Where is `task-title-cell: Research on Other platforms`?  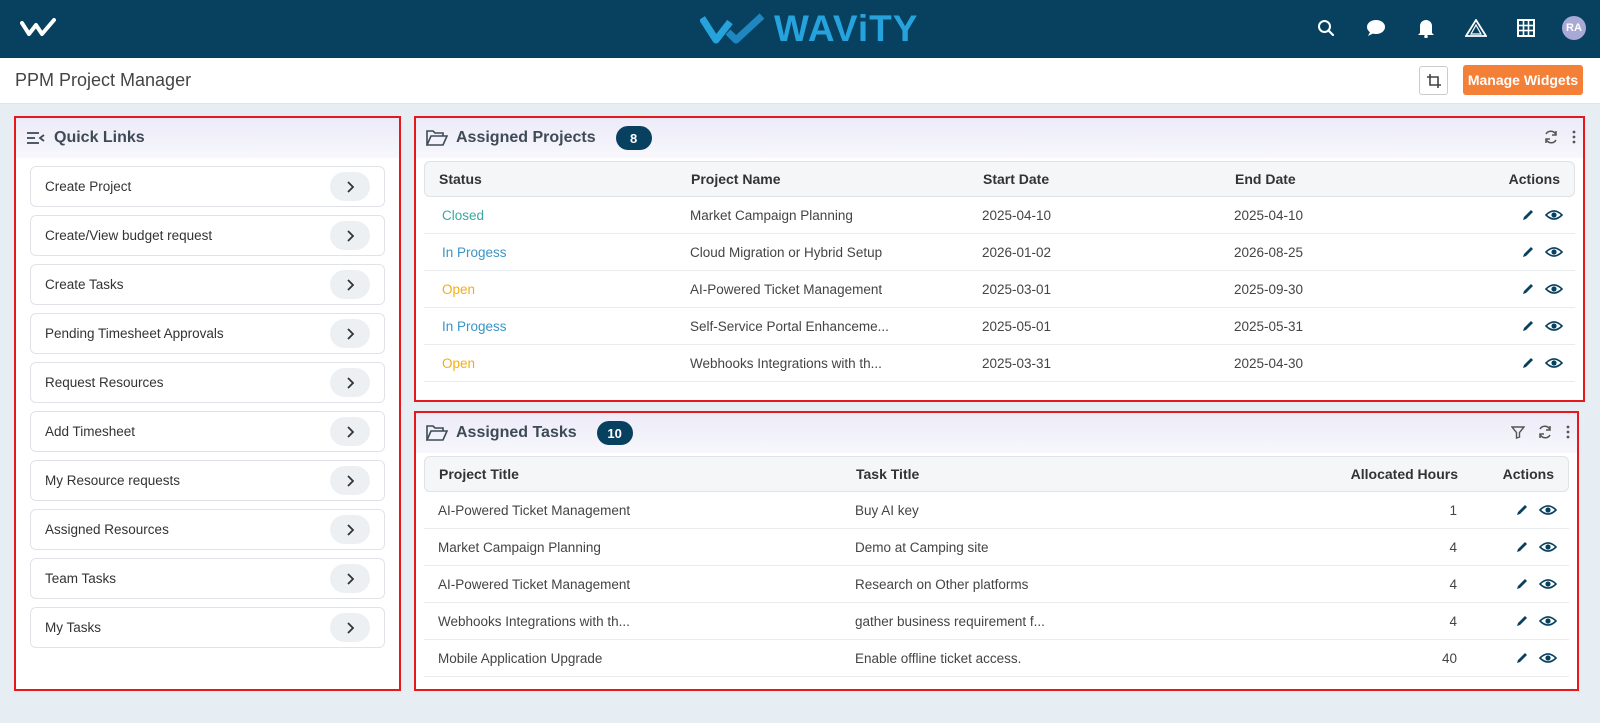 task-title-cell: Research on Other platforms is located at coordinates (942, 584).